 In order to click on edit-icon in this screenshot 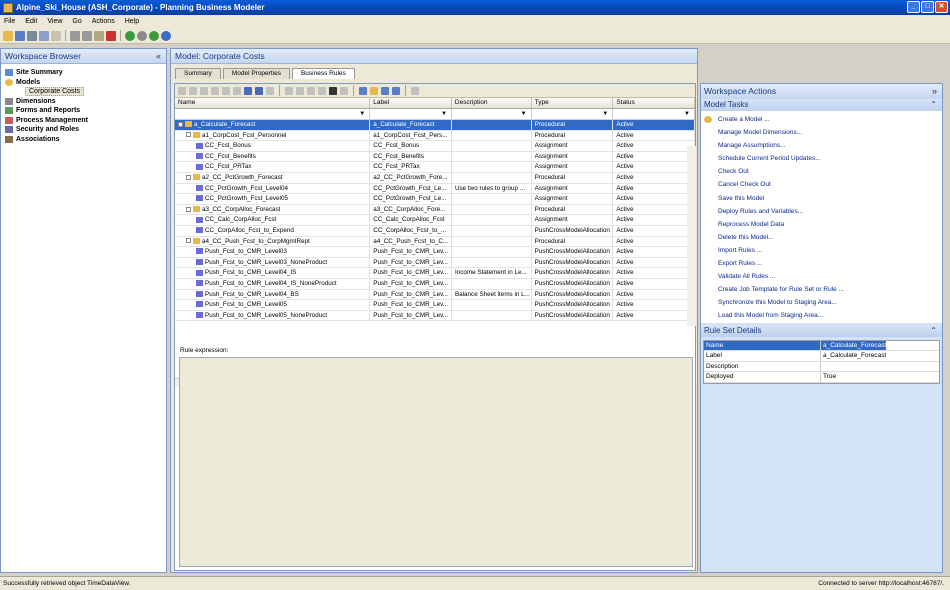, I will do `click(204, 90)`.